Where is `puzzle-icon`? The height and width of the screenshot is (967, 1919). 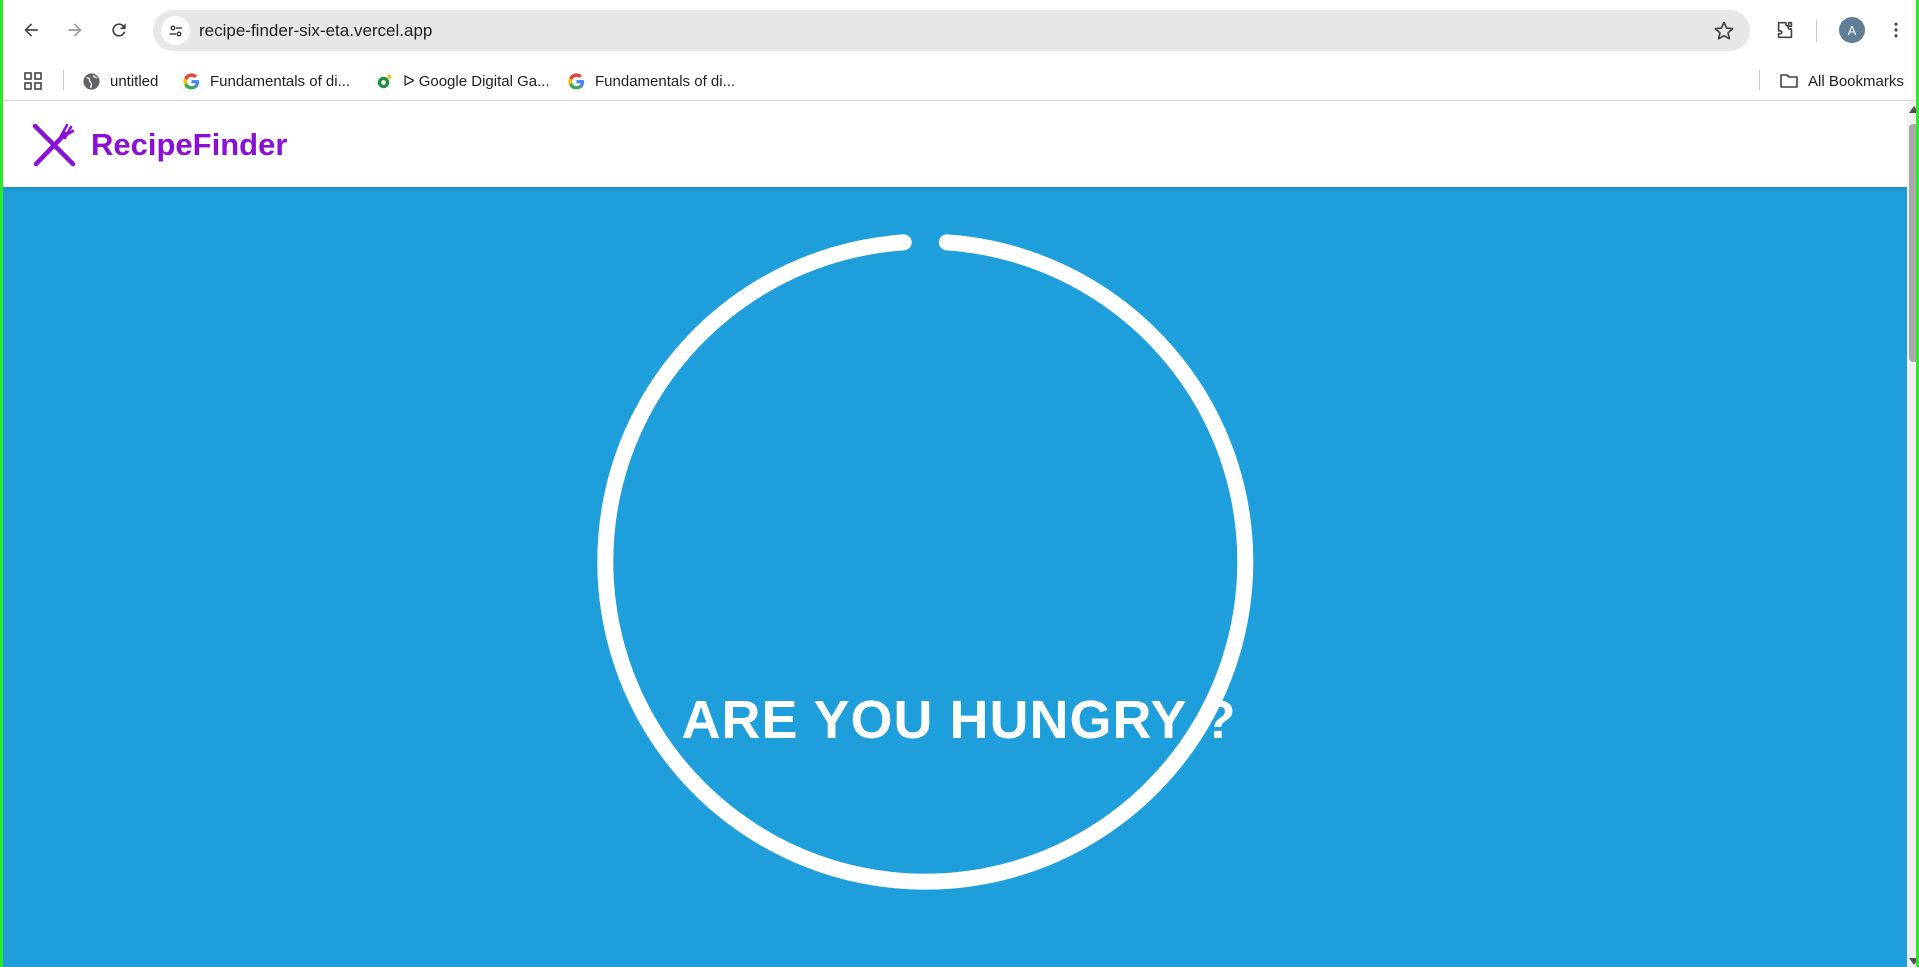
puzzle-icon is located at coordinates (1785, 30).